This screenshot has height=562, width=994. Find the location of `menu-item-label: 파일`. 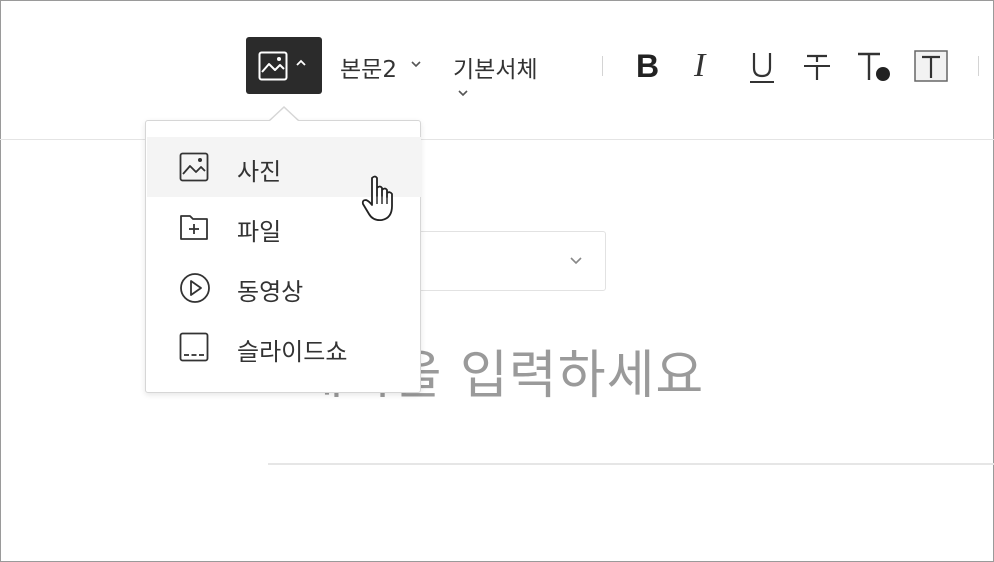

menu-item-label: 파일 is located at coordinates (259, 232).